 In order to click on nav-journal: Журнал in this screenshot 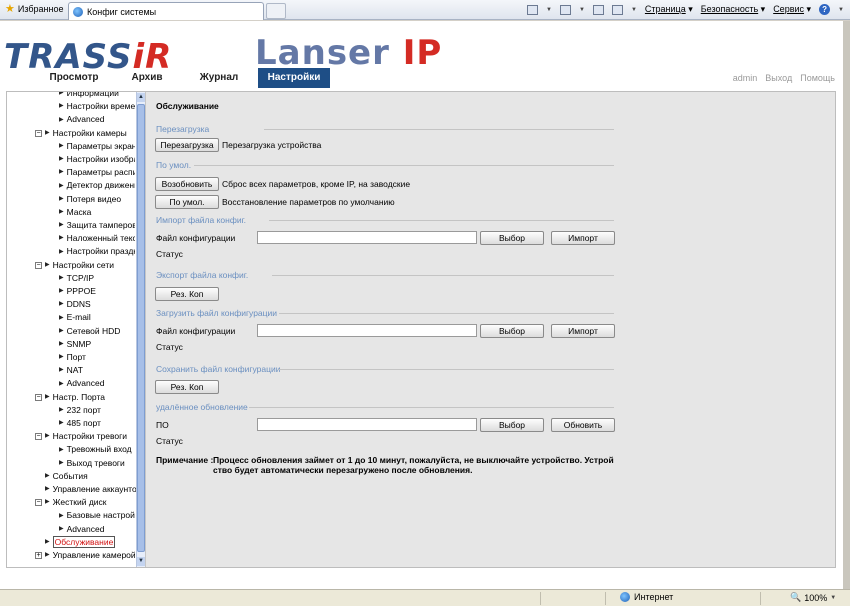, I will do `click(219, 78)`.